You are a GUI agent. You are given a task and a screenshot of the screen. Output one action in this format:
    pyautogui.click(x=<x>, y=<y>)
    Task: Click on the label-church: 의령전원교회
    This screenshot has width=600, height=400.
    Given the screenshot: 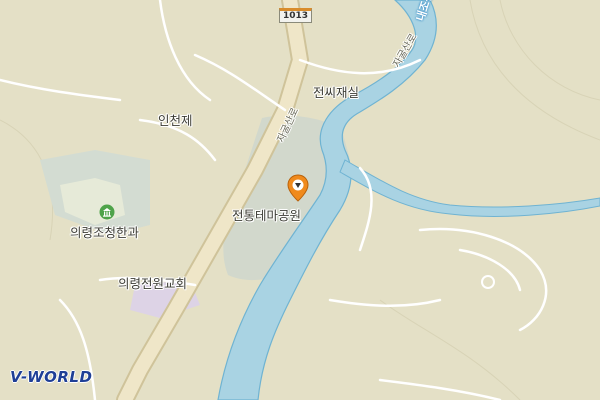 What is the action you would take?
    pyautogui.click(x=152, y=282)
    